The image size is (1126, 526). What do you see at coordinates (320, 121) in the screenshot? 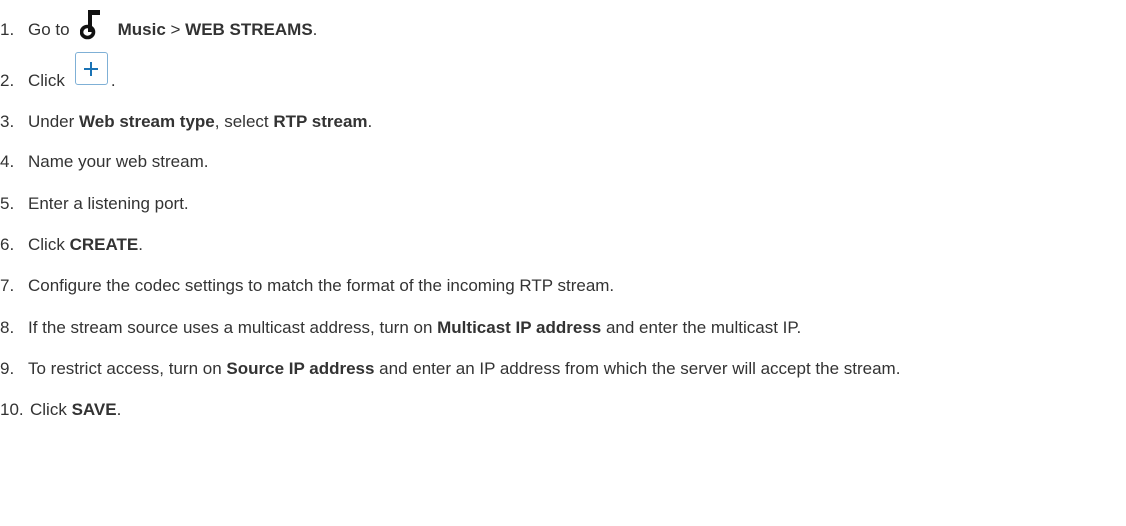
I see `option-rtp-stream: RTP stream` at bounding box center [320, 121].